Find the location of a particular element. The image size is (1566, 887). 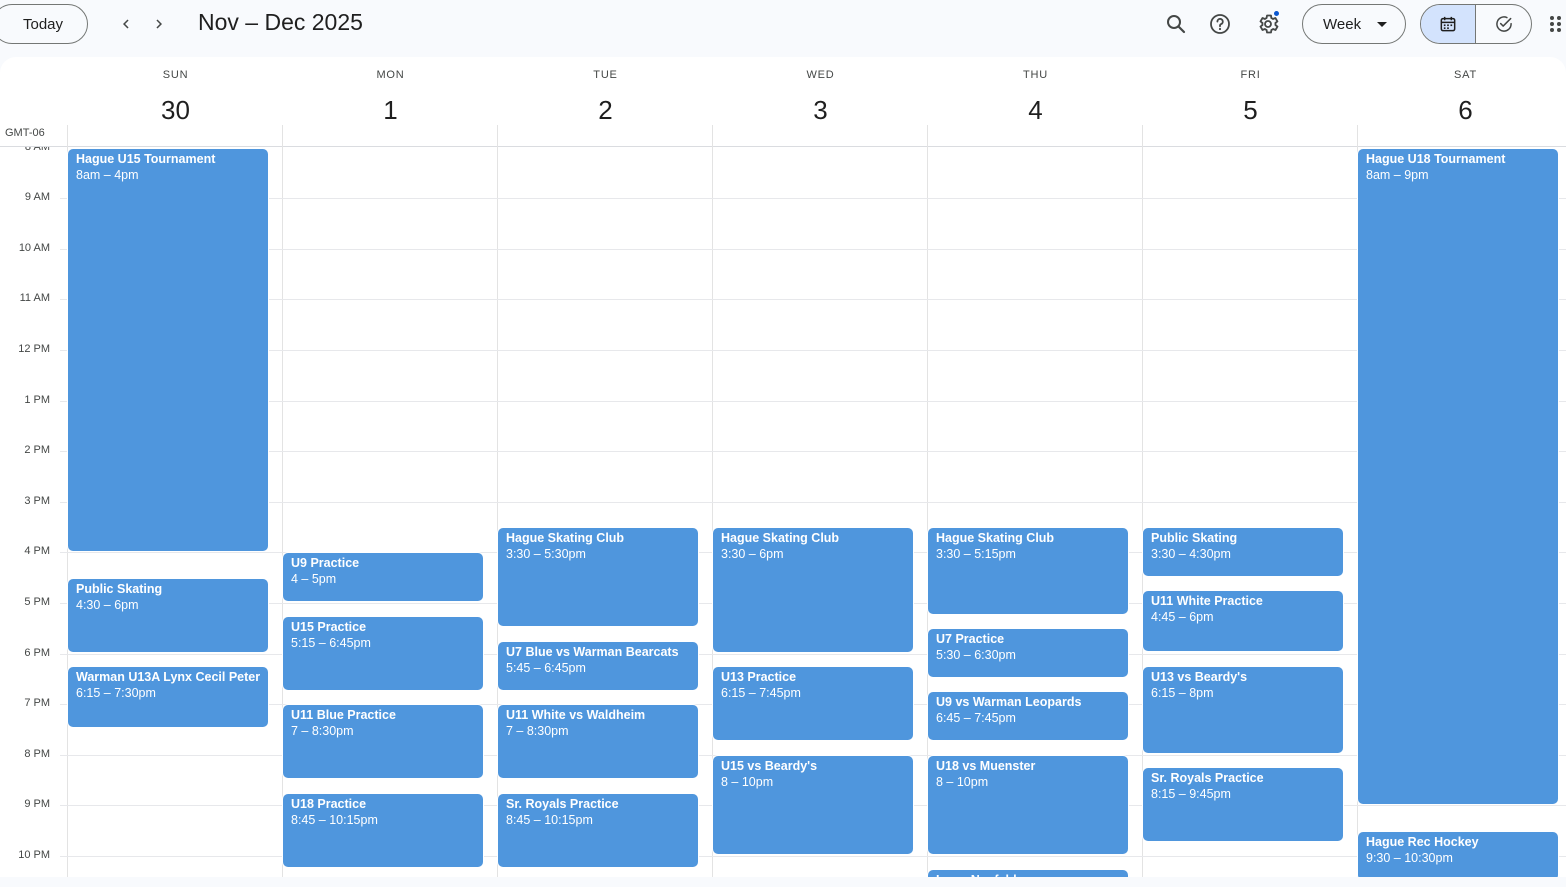

view-toggle is located at coordinates (1476, 24).